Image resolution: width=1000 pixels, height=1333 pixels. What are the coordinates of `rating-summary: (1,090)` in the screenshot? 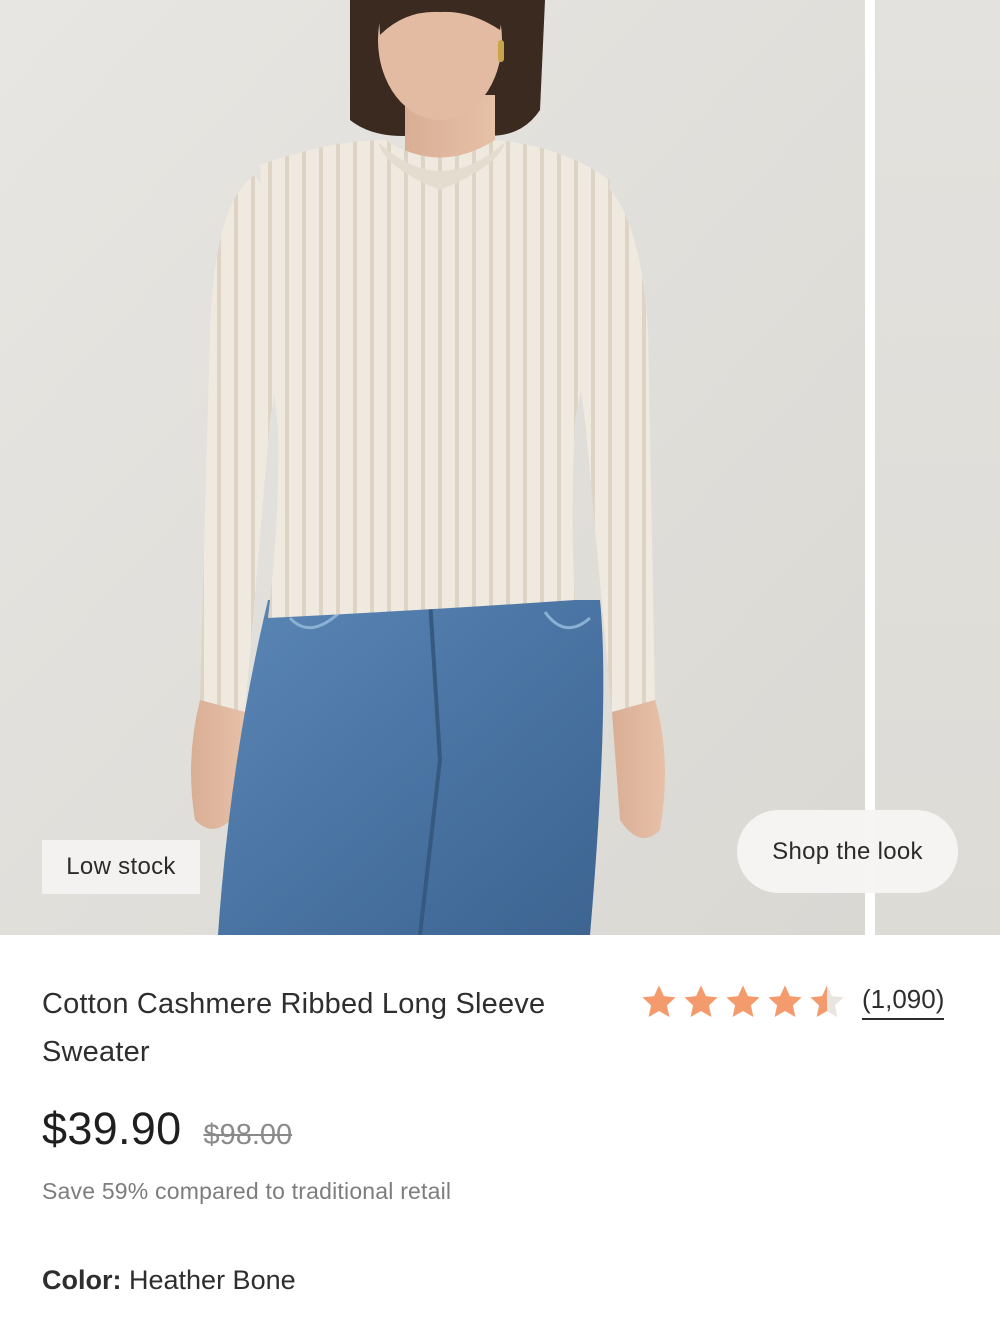 It's located at (792, 1002).